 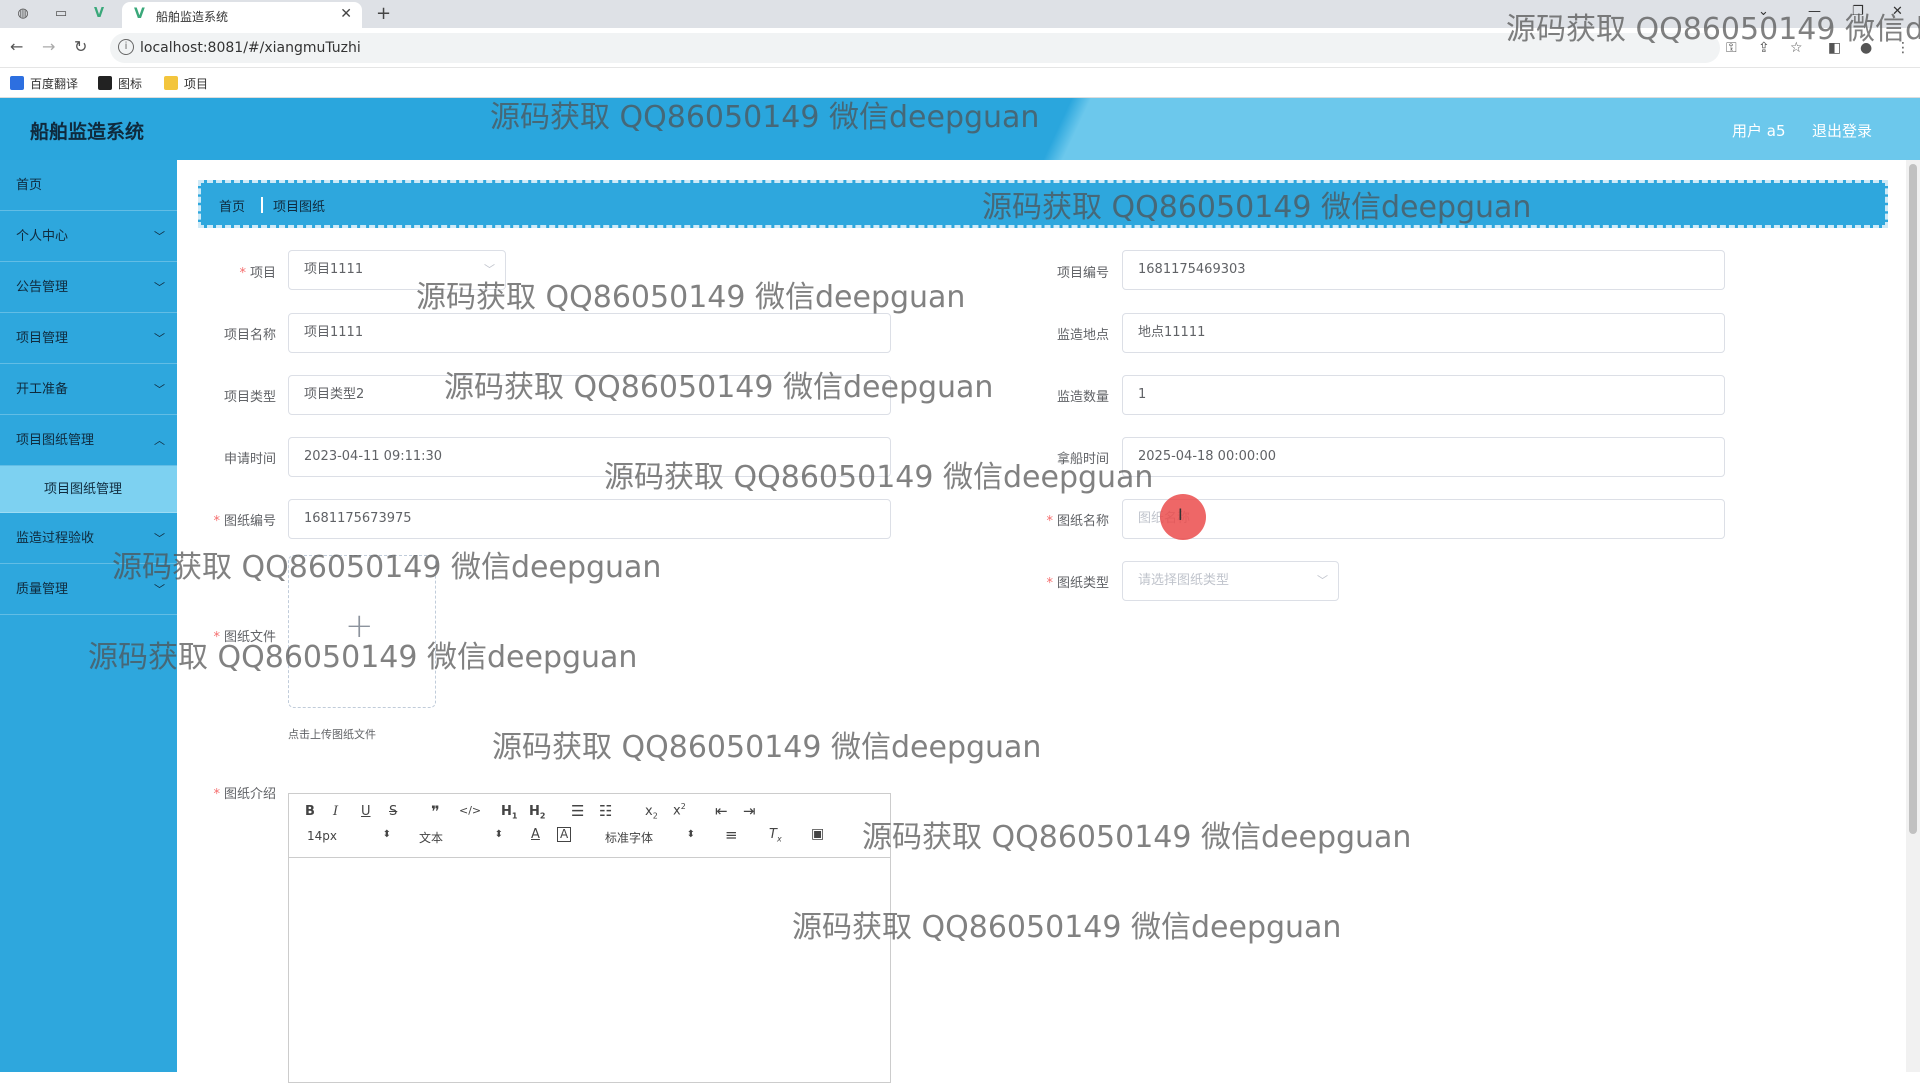 What do you see at coordinates (250, 48) in the screenshot?
I see `url-text: localhost:8081/#/xiangmuTuzhi` at bounding box center [250, 48].